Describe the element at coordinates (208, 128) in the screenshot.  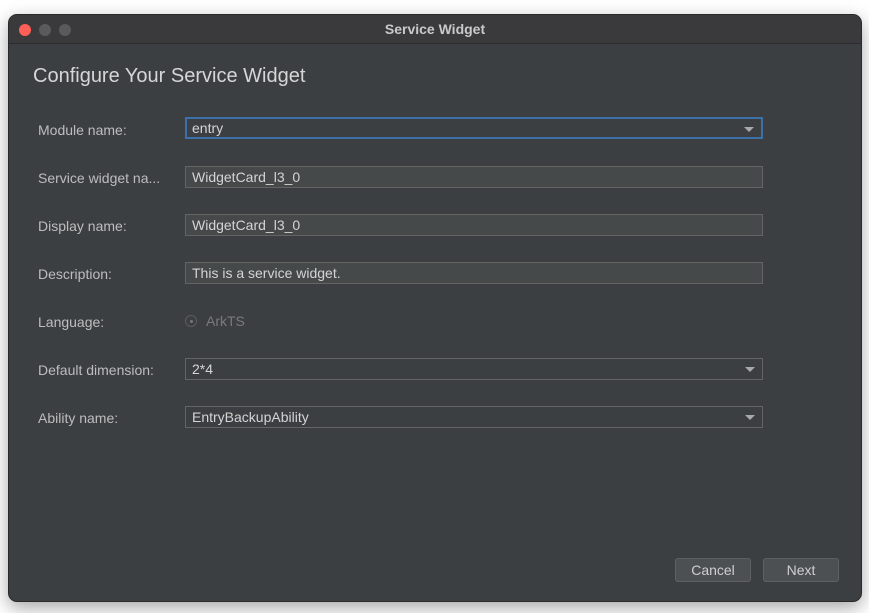
I see `module-name-value: entry` at that location.